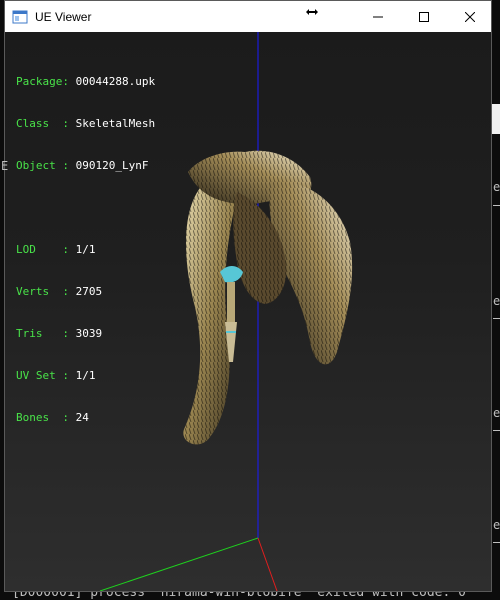 Image resolution: width=500 pixels, height=600 pixels. Describe the element at coordinates (46, 81) in the screenshot. I see `package-label: Package:` at that location.